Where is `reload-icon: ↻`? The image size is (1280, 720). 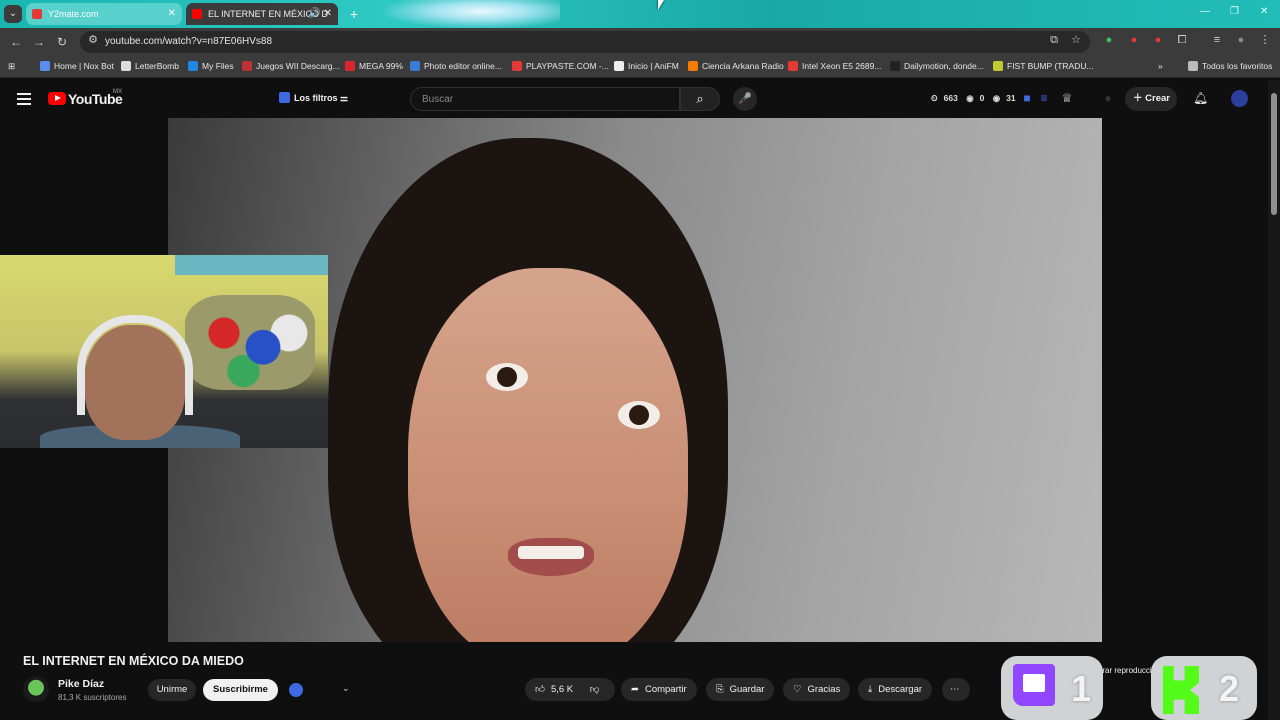
reload-icon: ↻ is located at coordinates (62, 42).